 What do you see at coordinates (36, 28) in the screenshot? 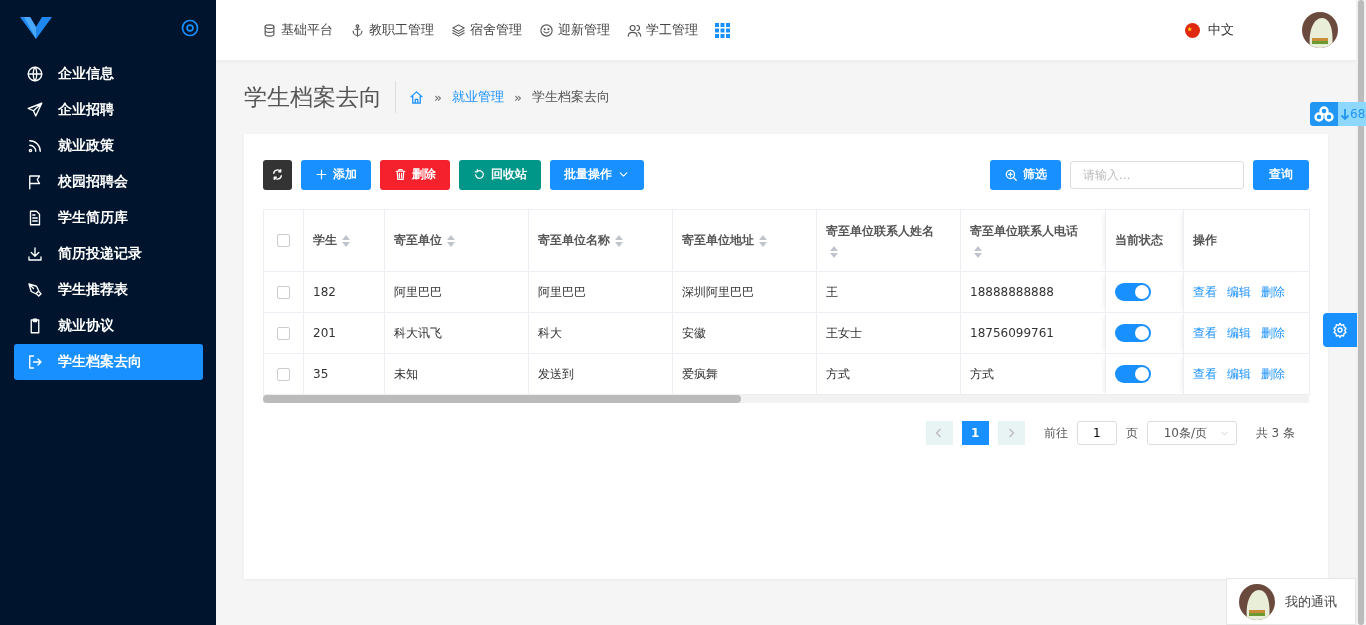
I see `logo-icon` at bounding box center [36, 28].